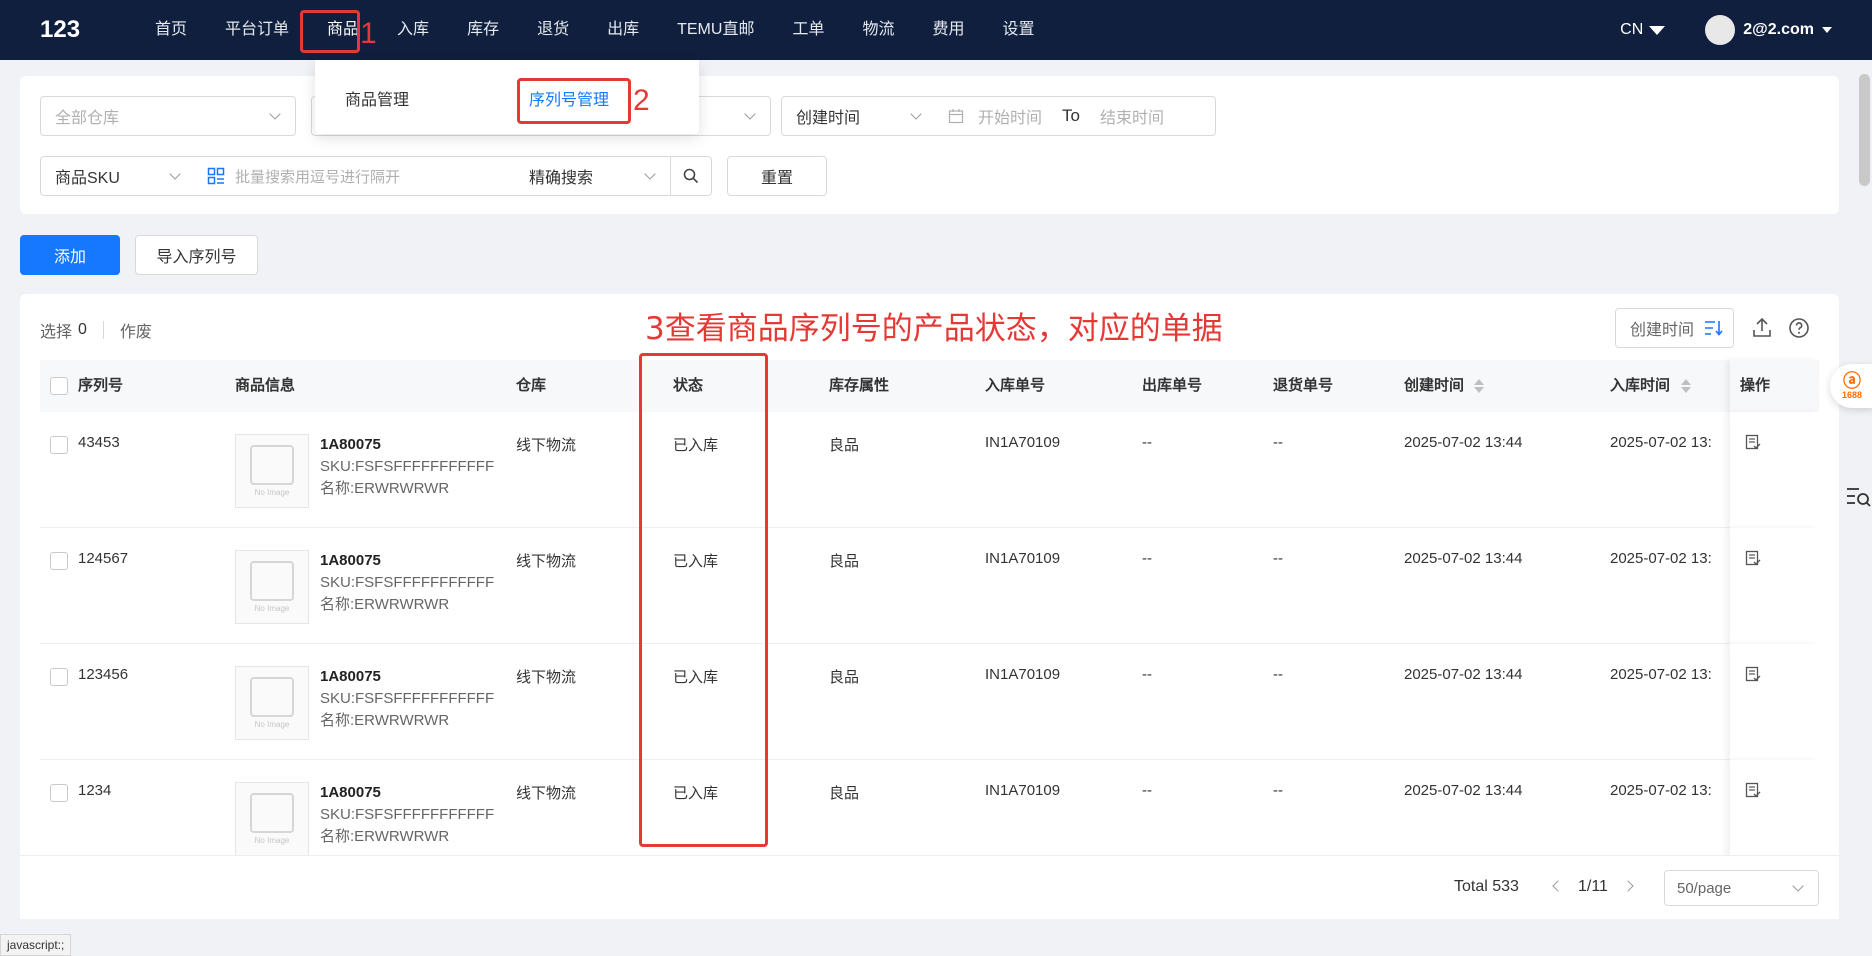 This screenshot has width=1872, height=956. Describe the element at coordinates (553, 30) in the screenshot. I see `nav-item-returns: 退货` at that location.